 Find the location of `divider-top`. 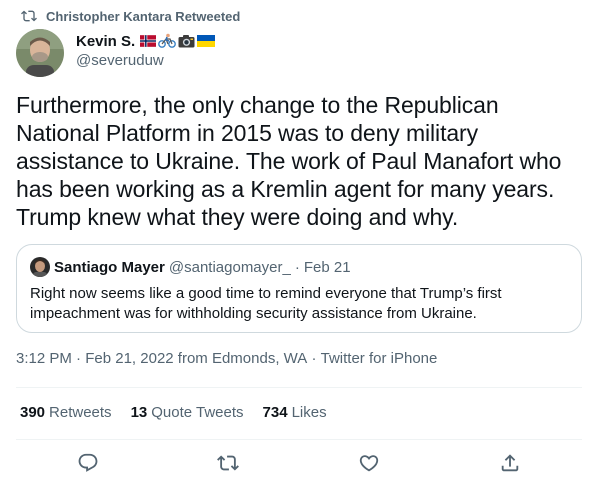

divider-top is located at coordinates (299, 387).